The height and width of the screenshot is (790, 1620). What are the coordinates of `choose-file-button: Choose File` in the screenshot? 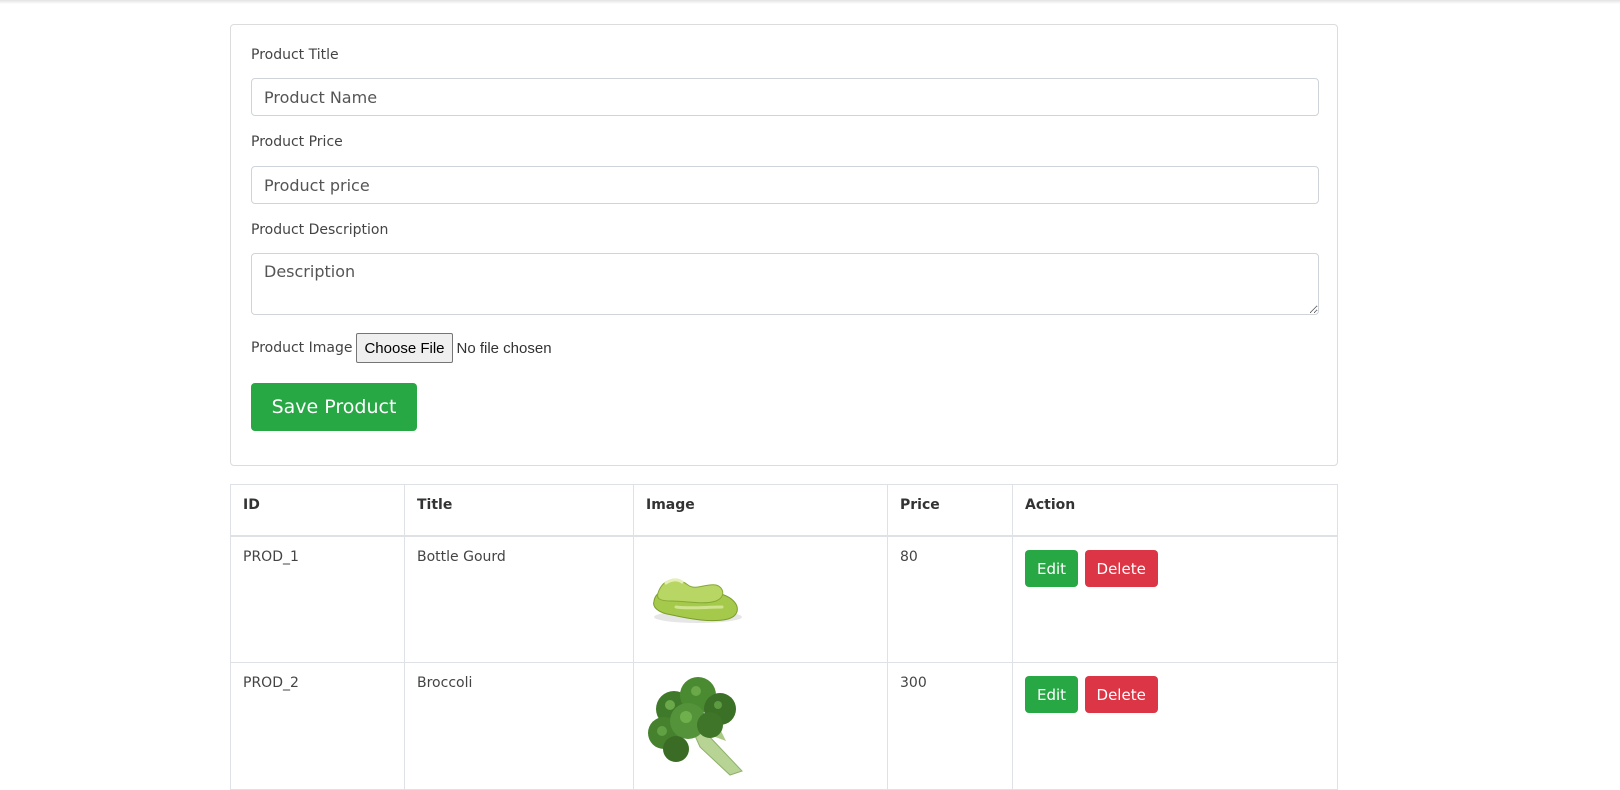 It's located at (404, 348).